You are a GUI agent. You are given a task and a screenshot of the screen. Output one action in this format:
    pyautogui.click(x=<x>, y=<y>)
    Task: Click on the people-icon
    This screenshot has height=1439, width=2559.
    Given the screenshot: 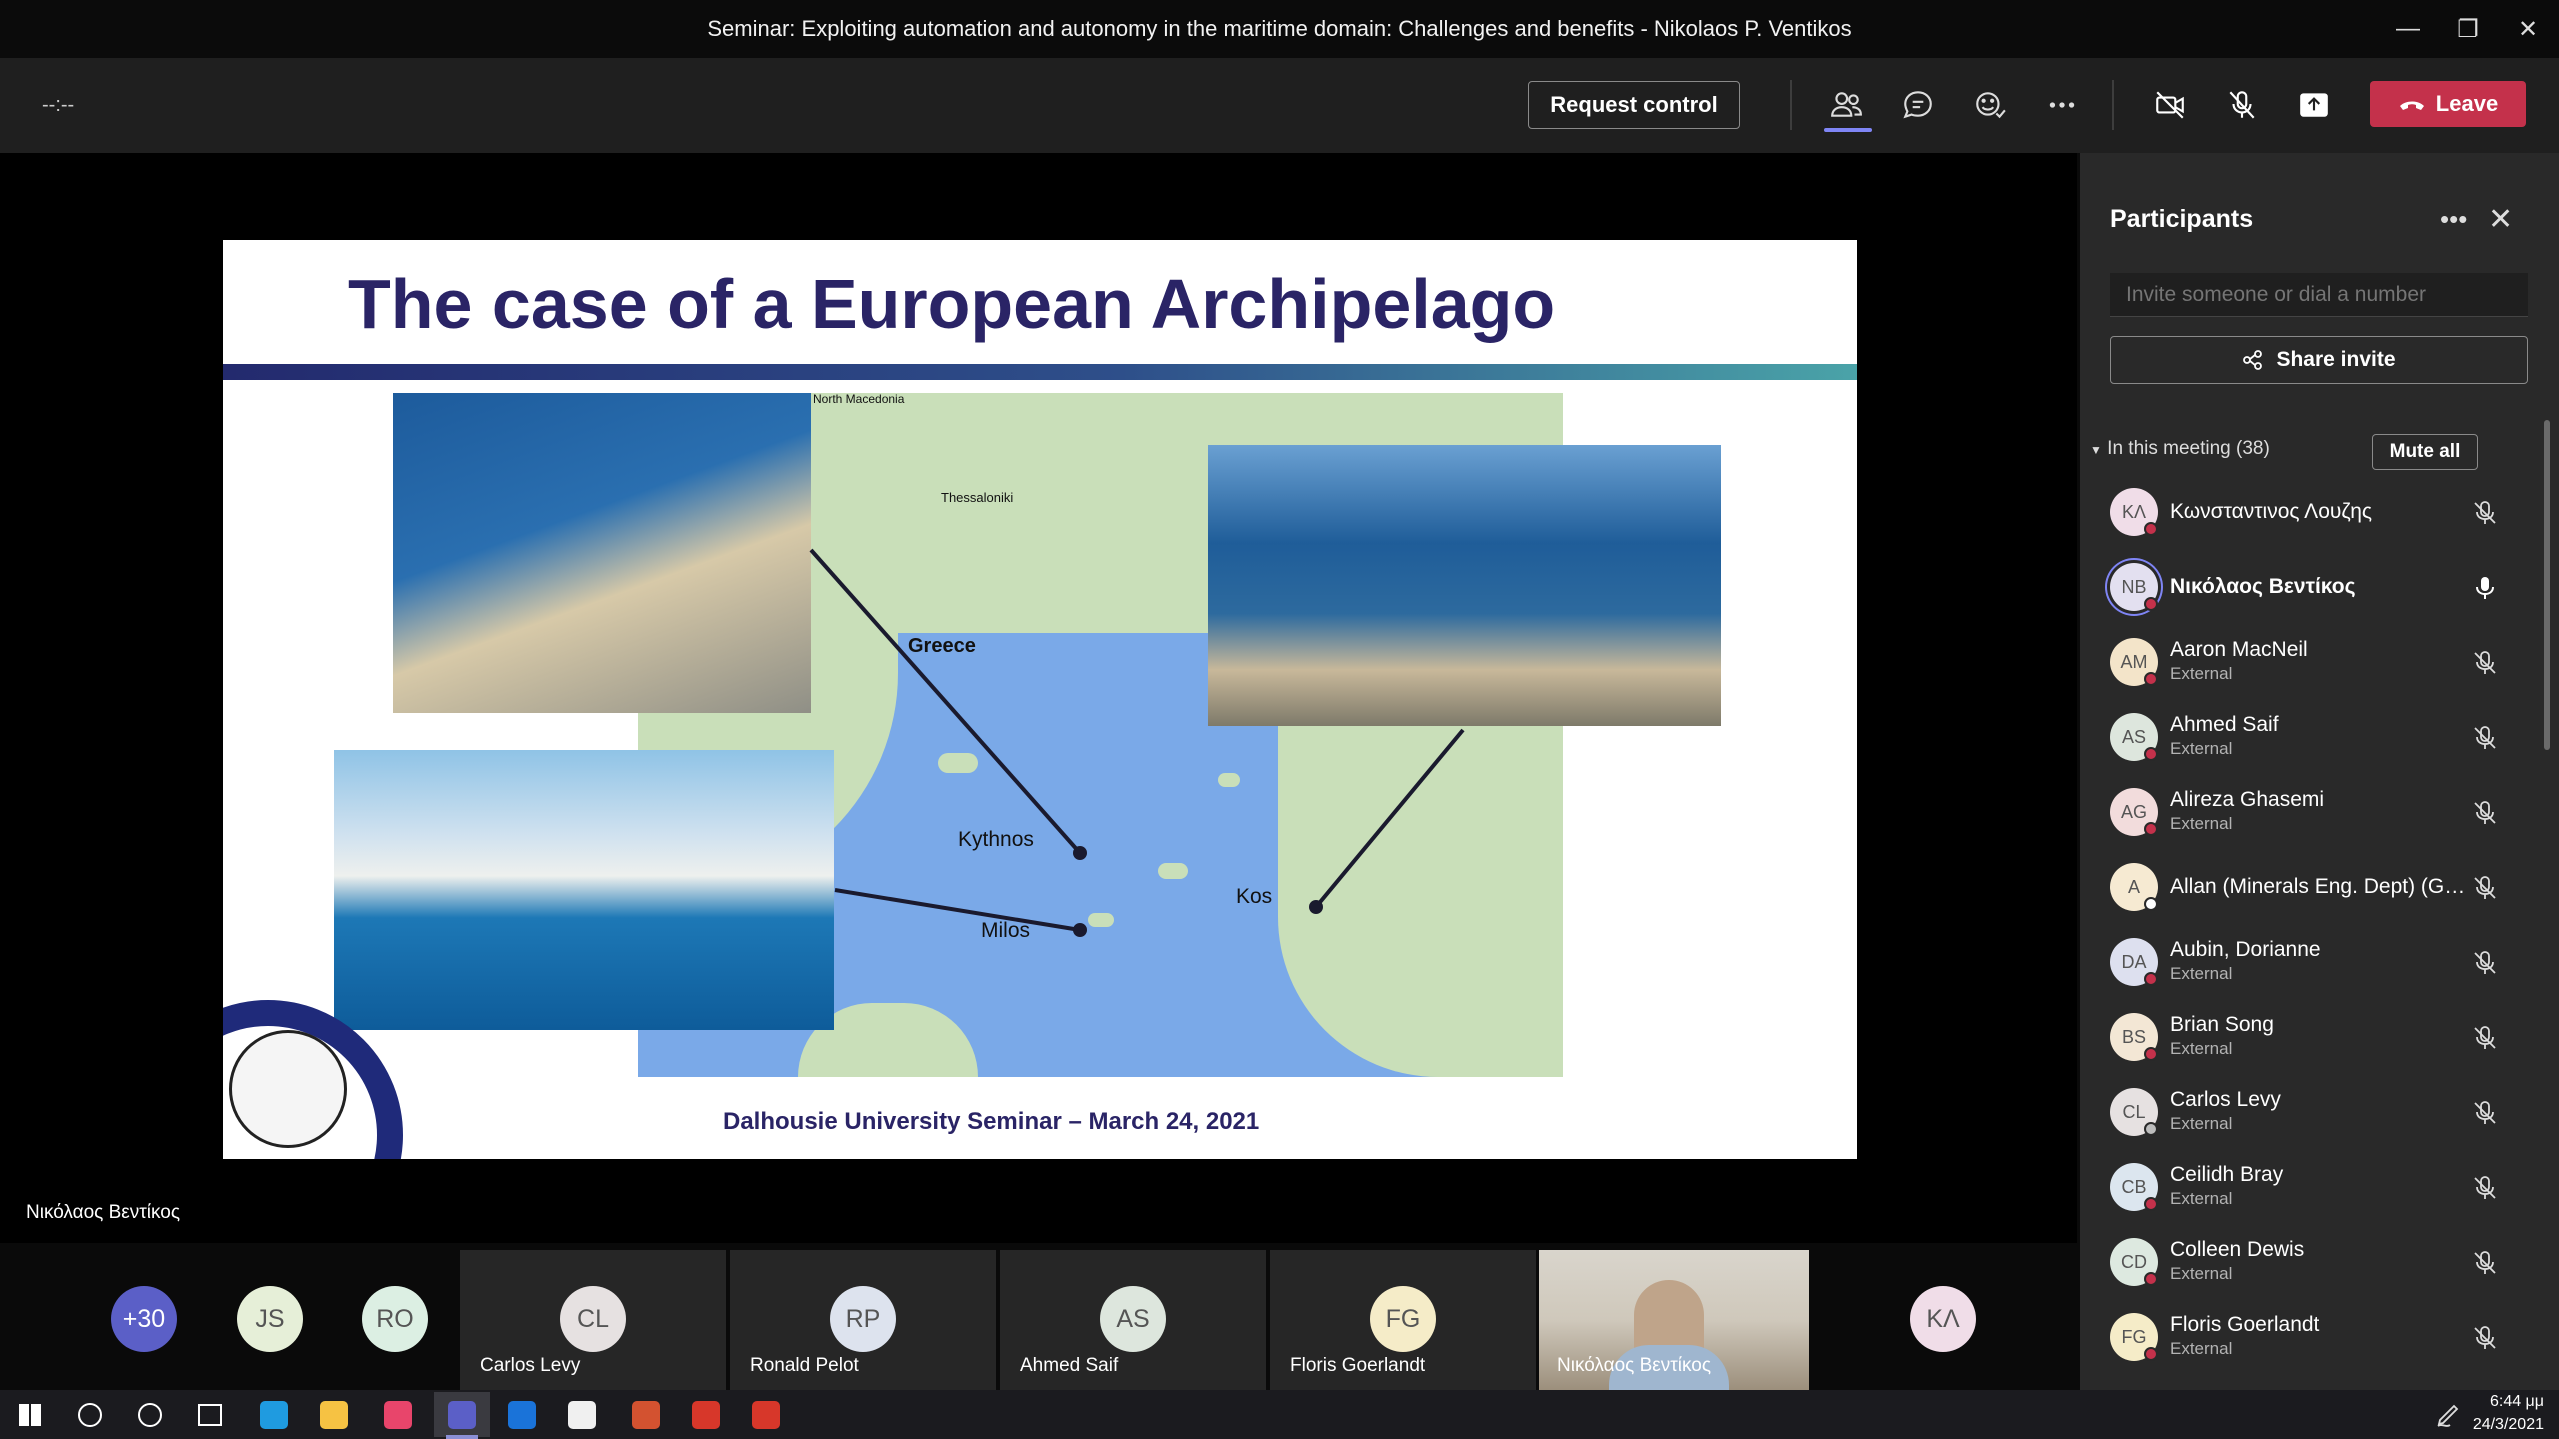 What is the action you would take?
    pyautogui.click(x=1846, y=105)
    